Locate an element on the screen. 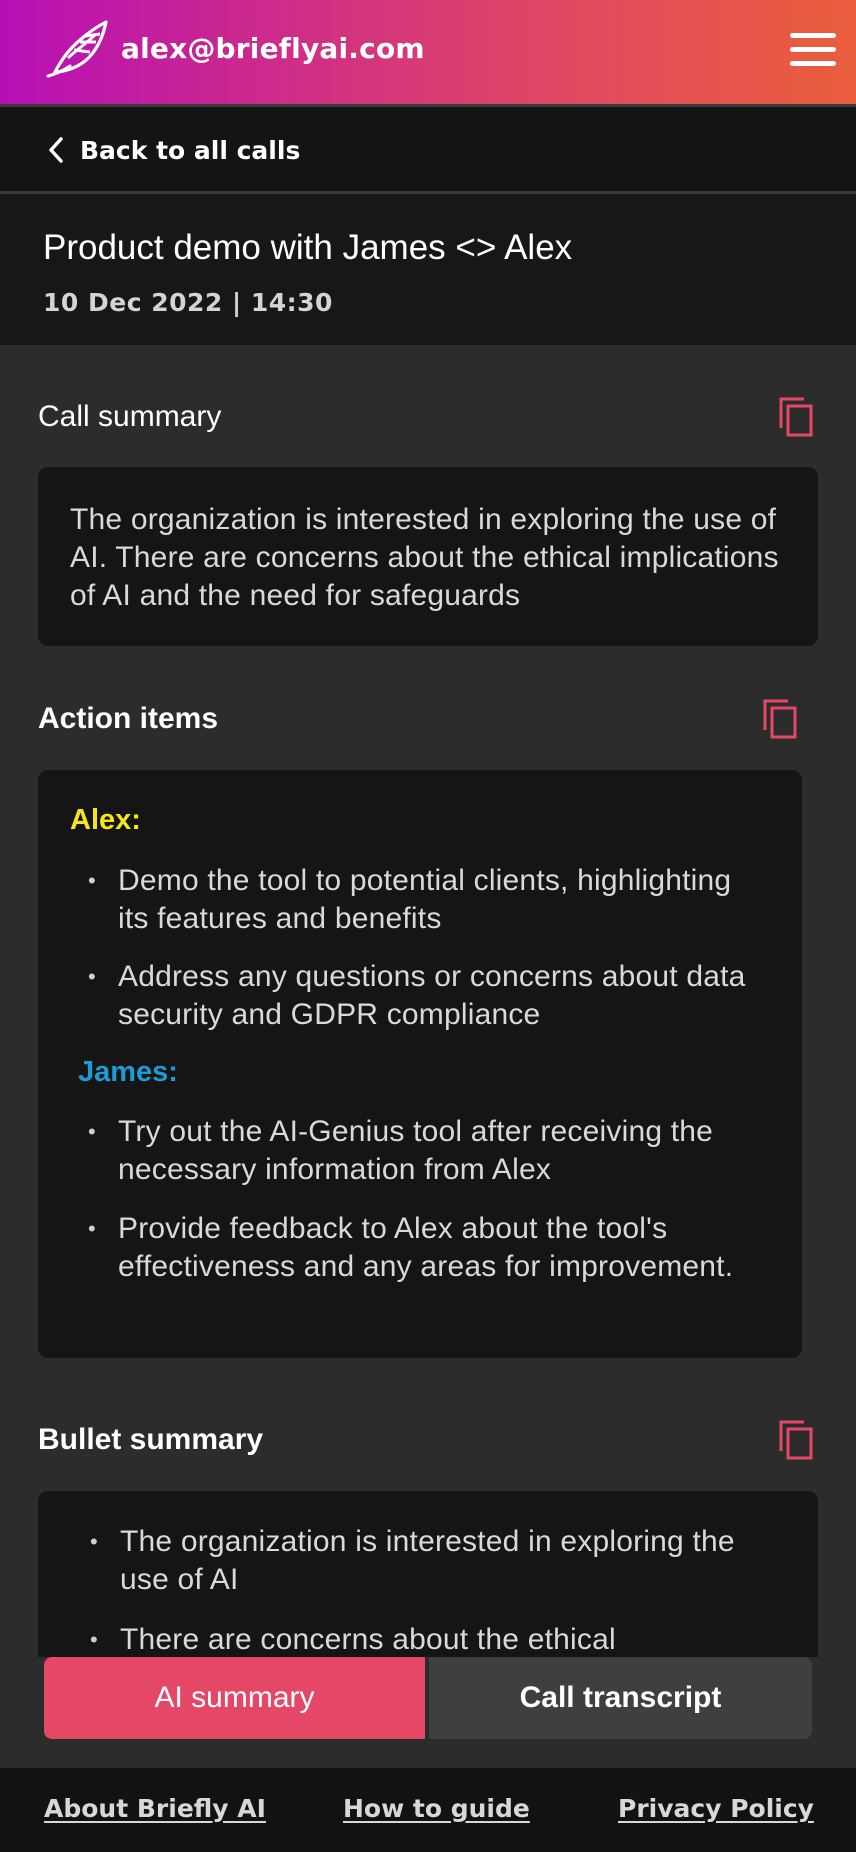  feather-logo-icon is located at coordinates (78, 49).